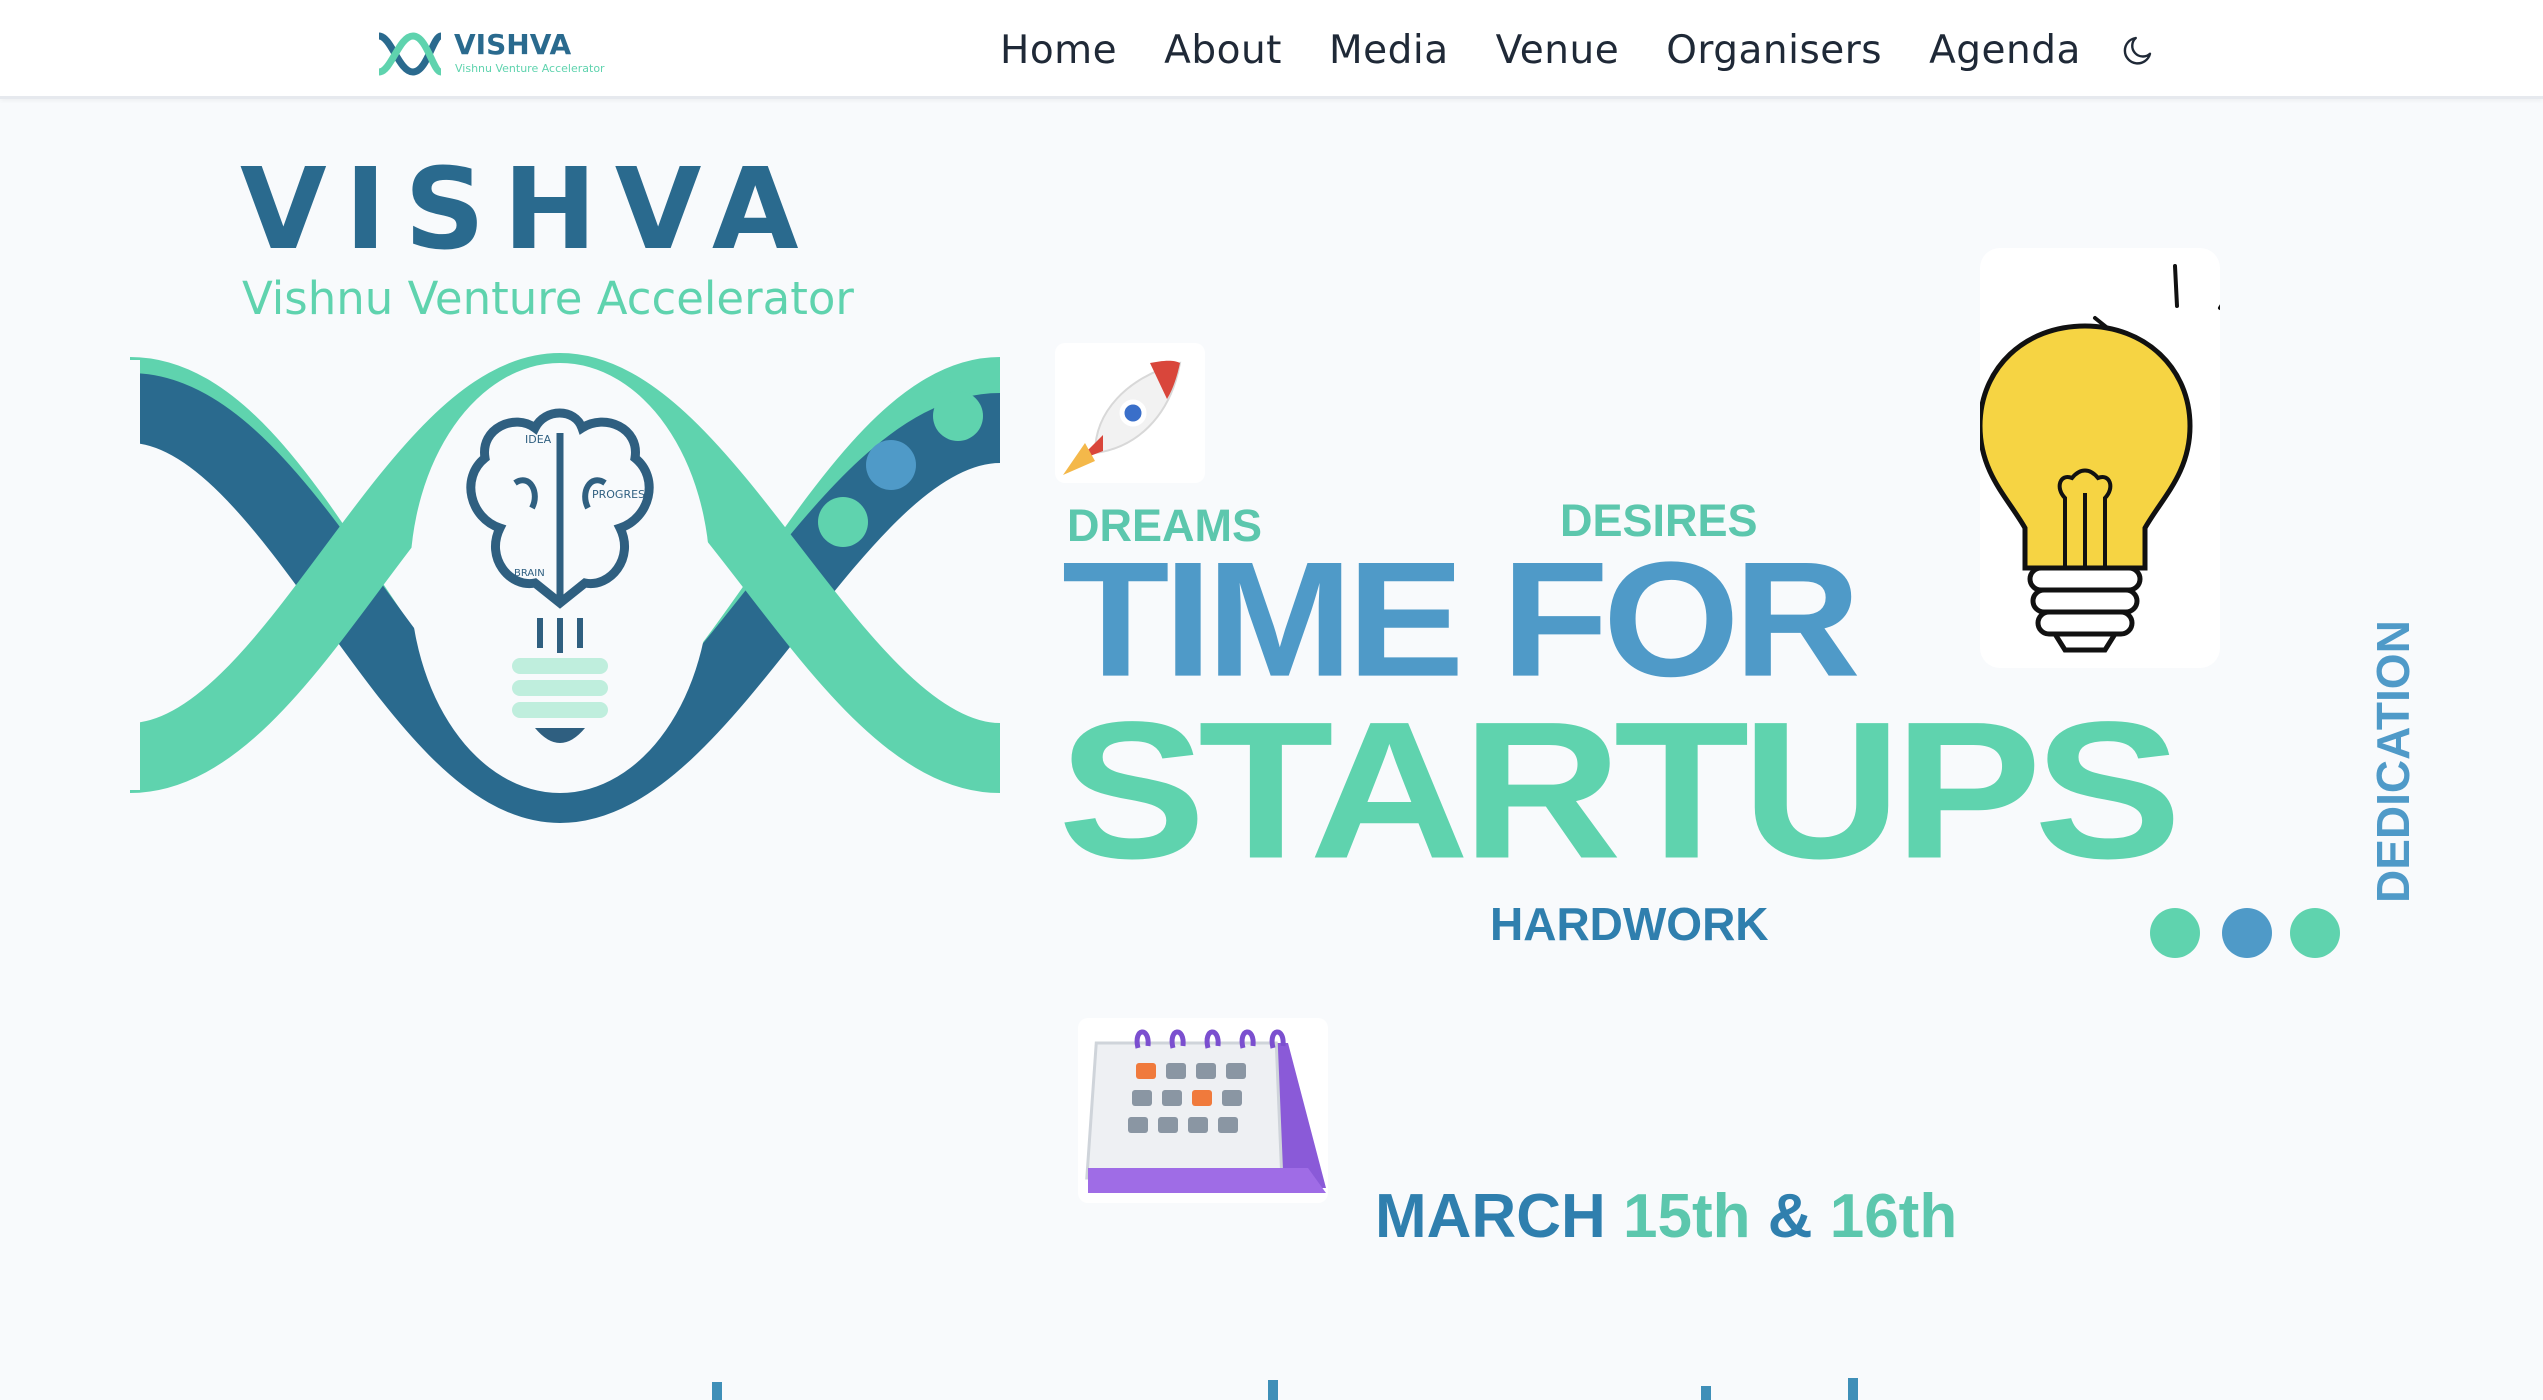 This screenshot has width=2543, height=1400. I want to click on date-ampersand: &, so click(1790, 1216).